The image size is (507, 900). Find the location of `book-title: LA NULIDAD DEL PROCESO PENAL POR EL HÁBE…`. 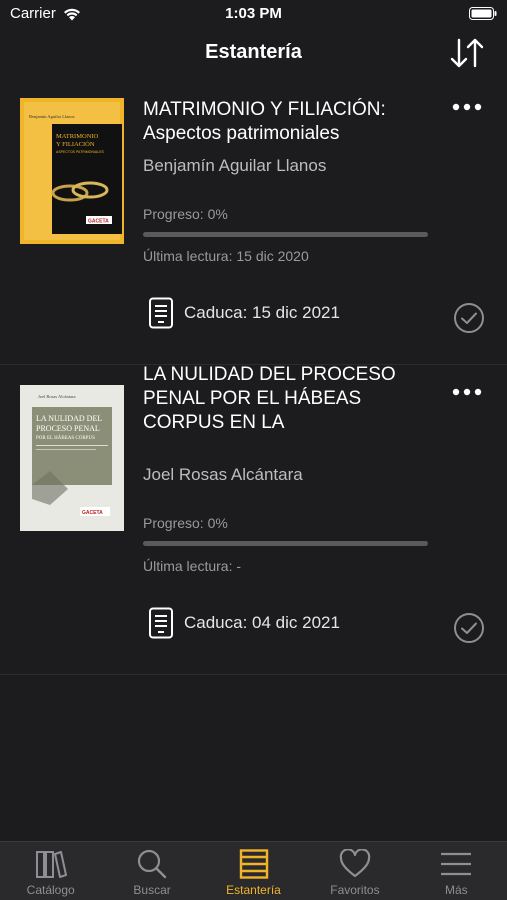

book-title: LA NULIDAD DEL PROCESO PENAL POR EL HÁBE… is located at coordinates (288, 399).